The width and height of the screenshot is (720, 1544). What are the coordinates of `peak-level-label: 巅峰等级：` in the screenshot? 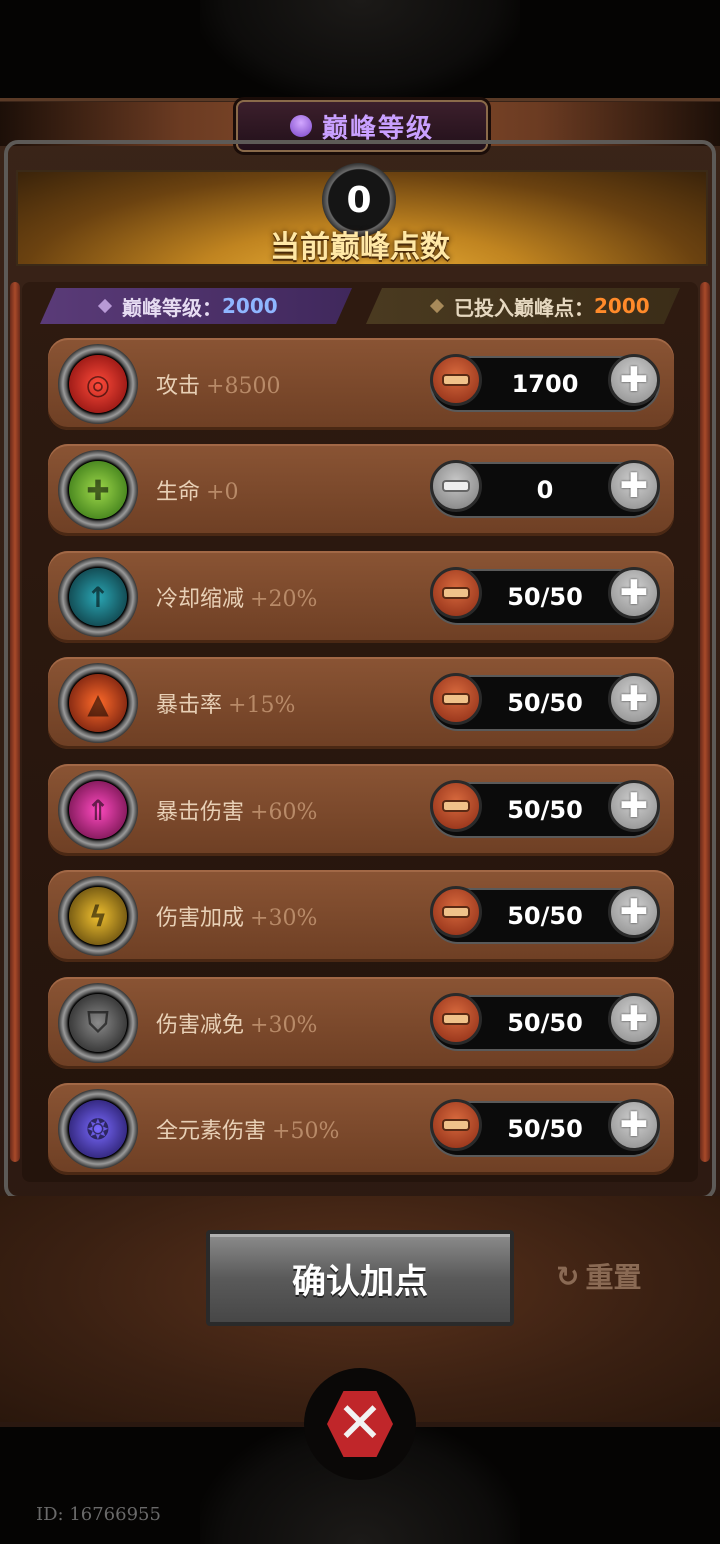 It's located at (172, 307).